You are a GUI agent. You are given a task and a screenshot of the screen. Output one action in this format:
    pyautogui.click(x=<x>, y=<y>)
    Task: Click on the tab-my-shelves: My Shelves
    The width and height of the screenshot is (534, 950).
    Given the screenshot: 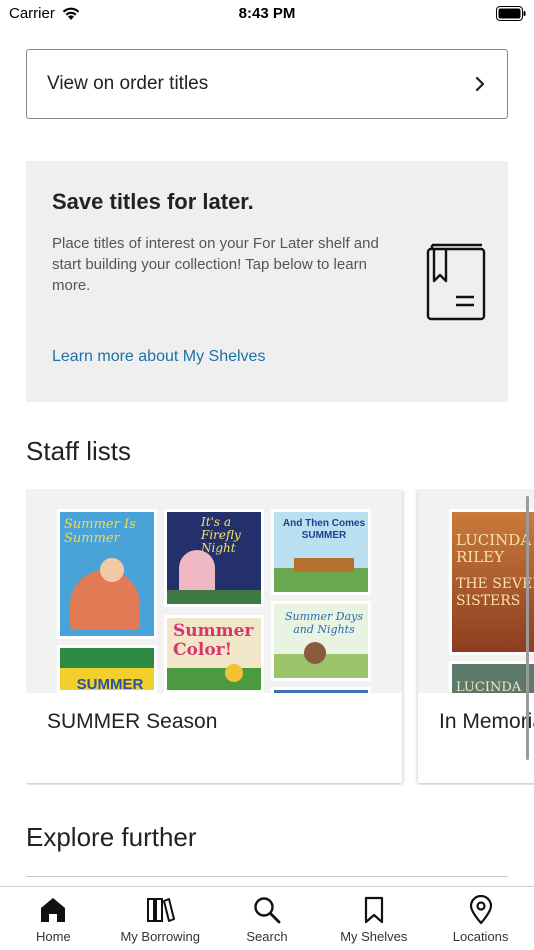 What is the action you would take?
    pyautogui.click(x=373, y=918)
    